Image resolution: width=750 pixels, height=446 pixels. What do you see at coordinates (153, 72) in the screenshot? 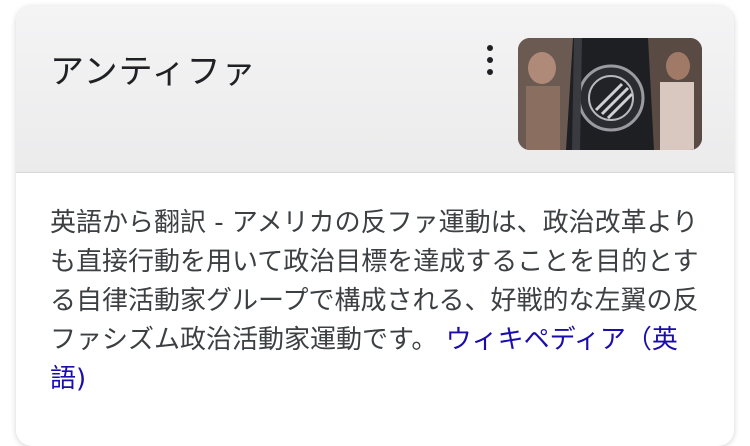
I see `panel-title: アンティファ` at bounding box center [153, 72].